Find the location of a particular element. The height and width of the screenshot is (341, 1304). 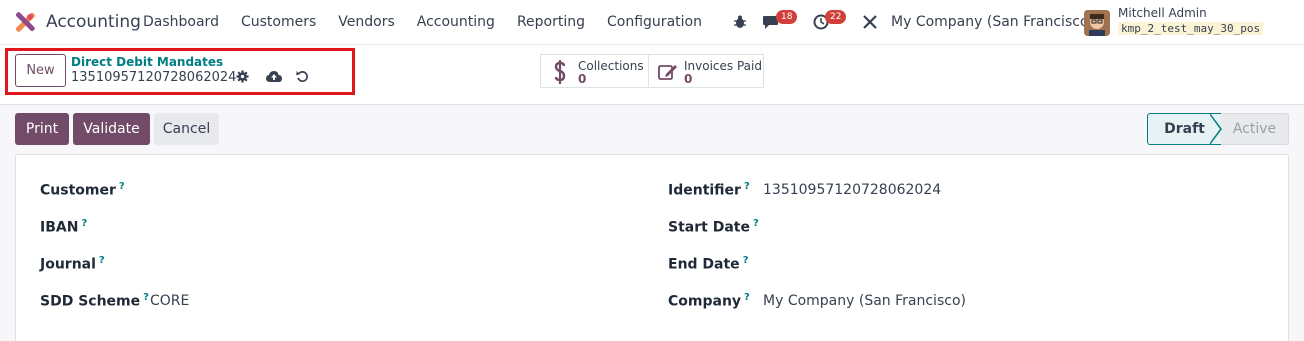

new-button: New is located at coordinates (40, 70).